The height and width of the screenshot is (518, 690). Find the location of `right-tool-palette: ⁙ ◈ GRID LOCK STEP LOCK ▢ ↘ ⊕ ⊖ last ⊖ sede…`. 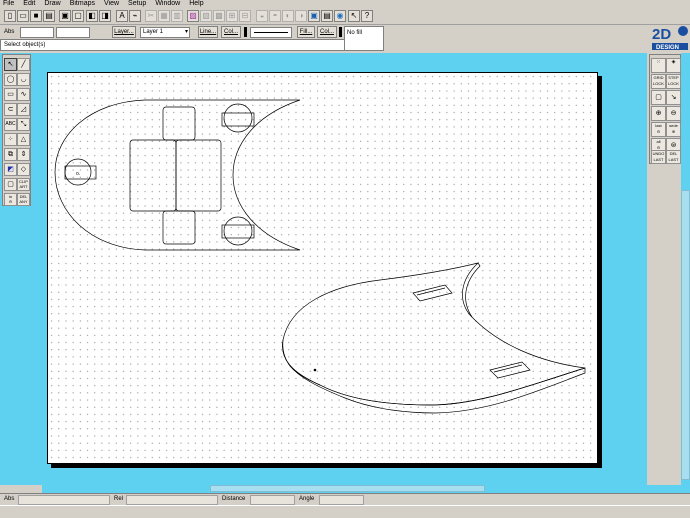

right-tool-palette: ⁙ ◈ GRID LOCK STEP LOCK ▢ ↘ ⊕ ⊖ last ⊖ sede… is located at coordinates (665, 109).